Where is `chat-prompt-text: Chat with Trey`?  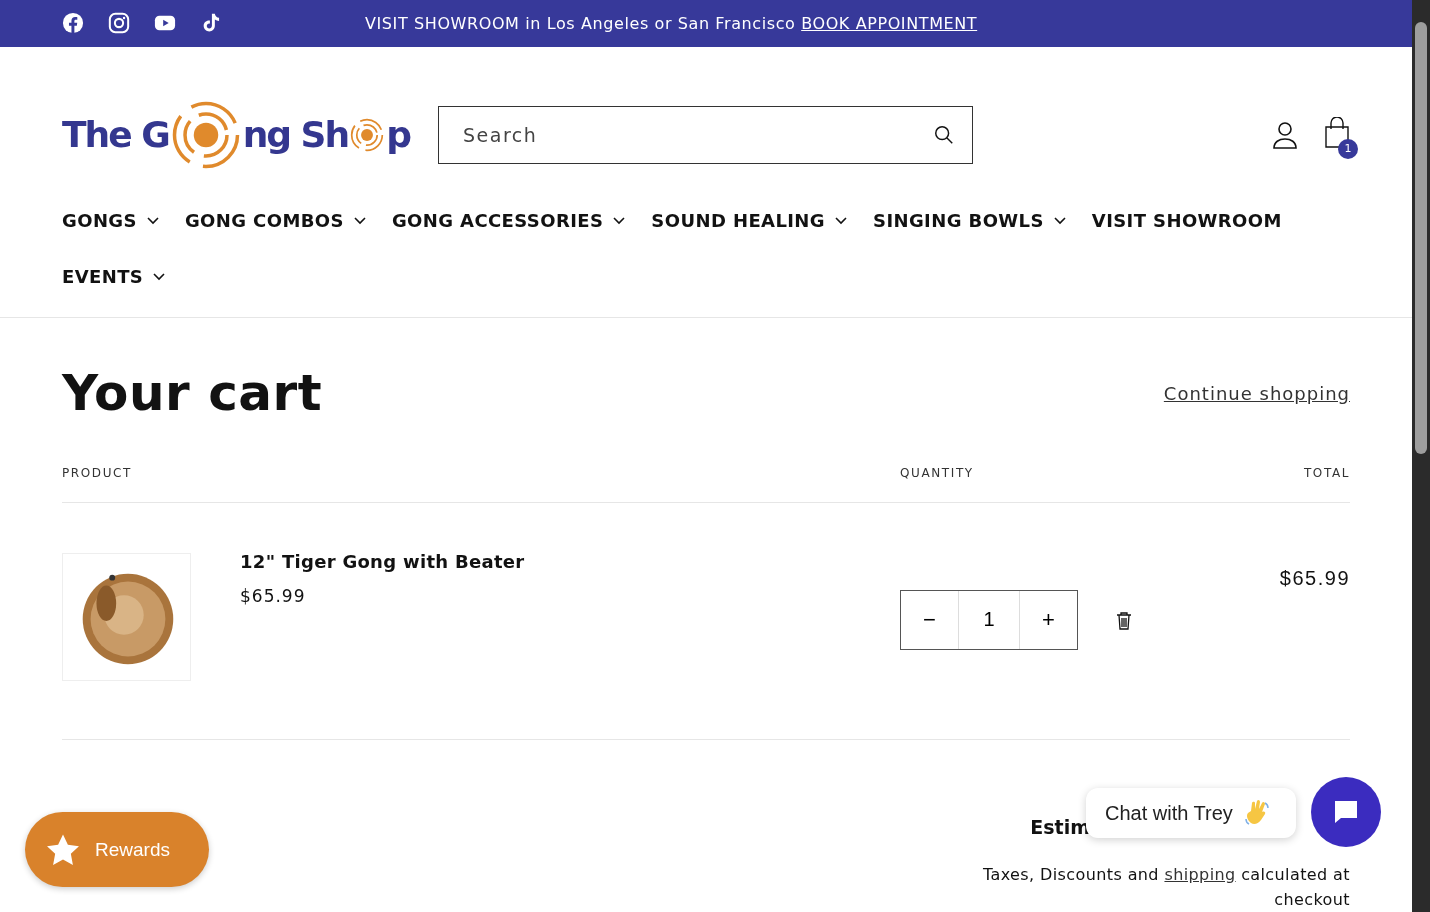 chat-prompt-text: Chat with Trey is located at coordinates (1169, 813).